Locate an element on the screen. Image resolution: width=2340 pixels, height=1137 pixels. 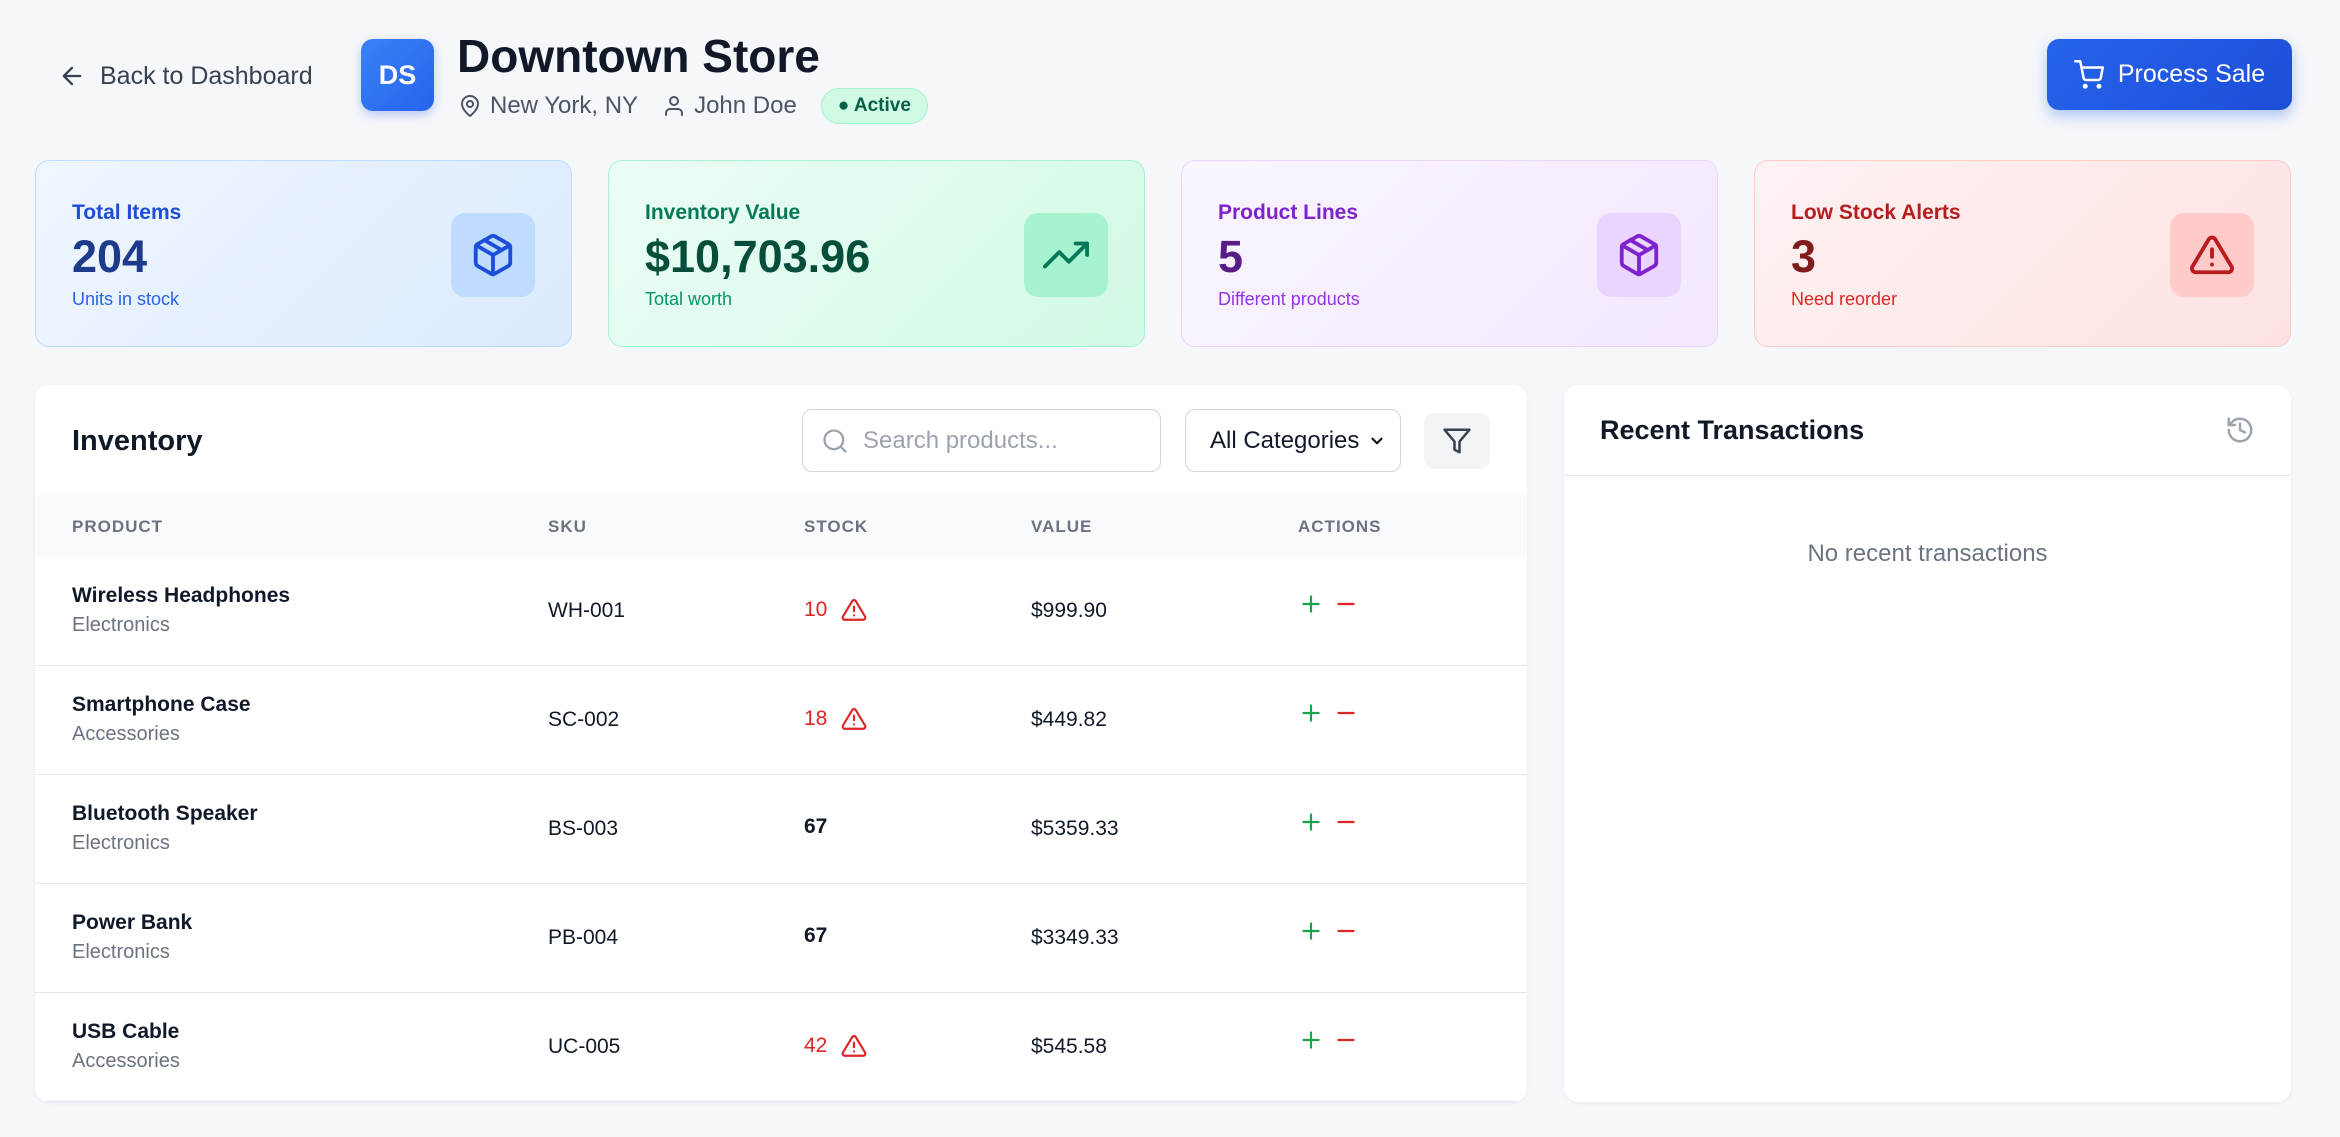
product-value: $545.58 is located at coordinates (1069, 1046).